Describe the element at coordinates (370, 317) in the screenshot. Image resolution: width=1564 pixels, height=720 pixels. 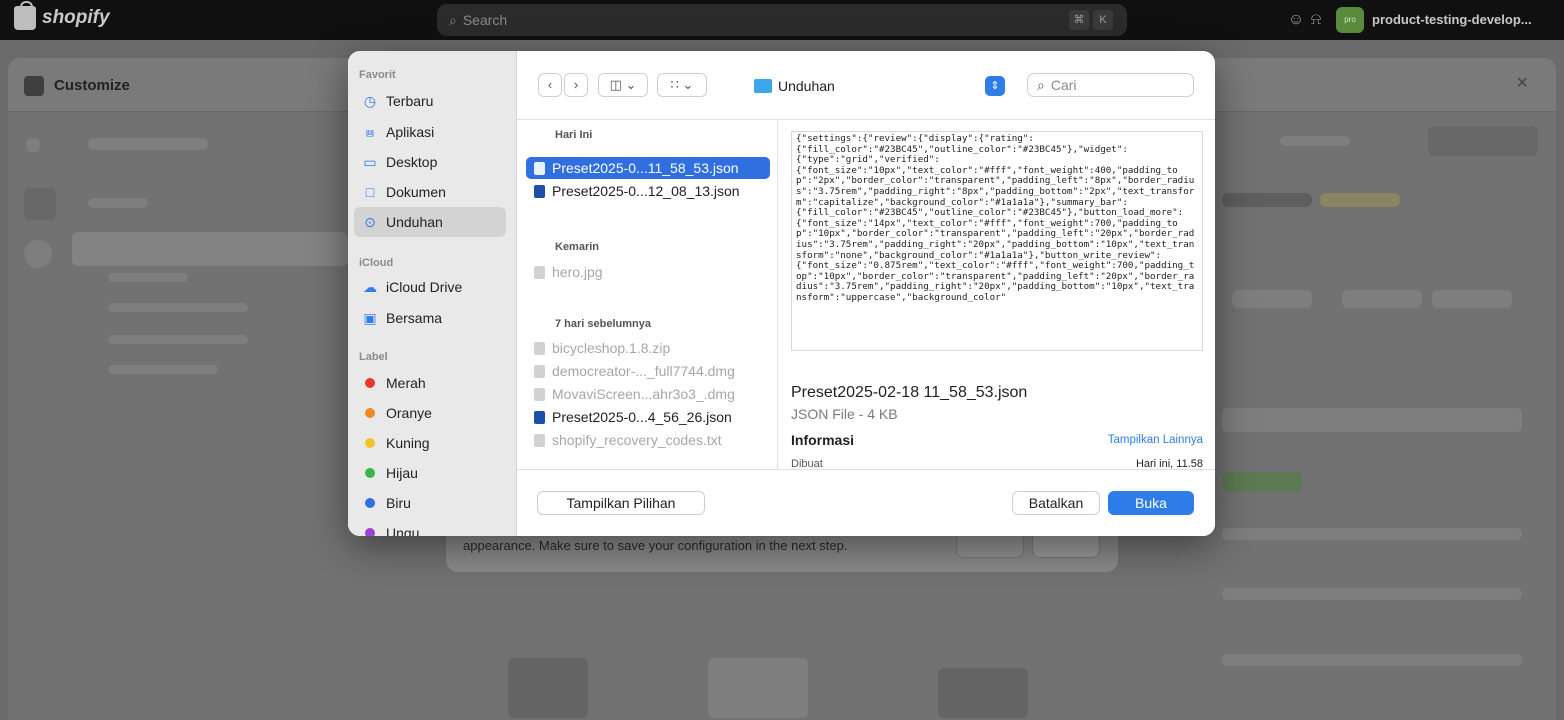
I see `shared-folder-icon: ▣` at that location.